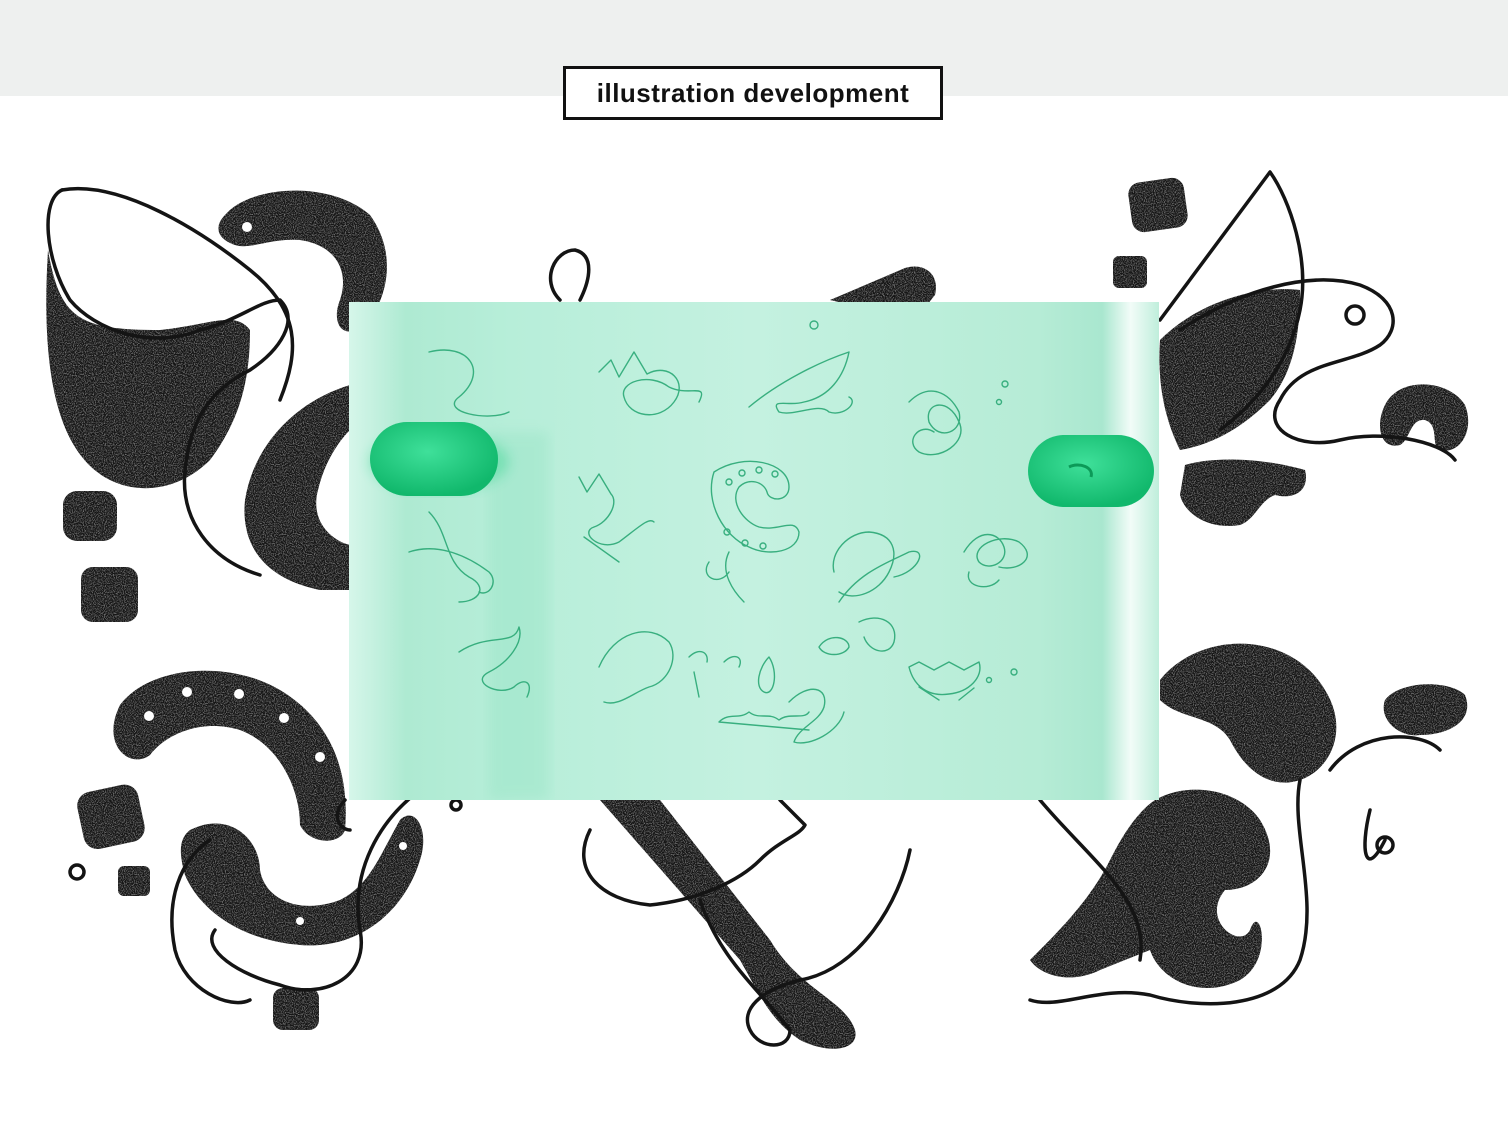 The height and width of the screenshot is (1131, 1508). What do you see at coordinates (148, 369) in the screenshot?
I see `blob-top-left-leaf` at bounding box center [148, 369].